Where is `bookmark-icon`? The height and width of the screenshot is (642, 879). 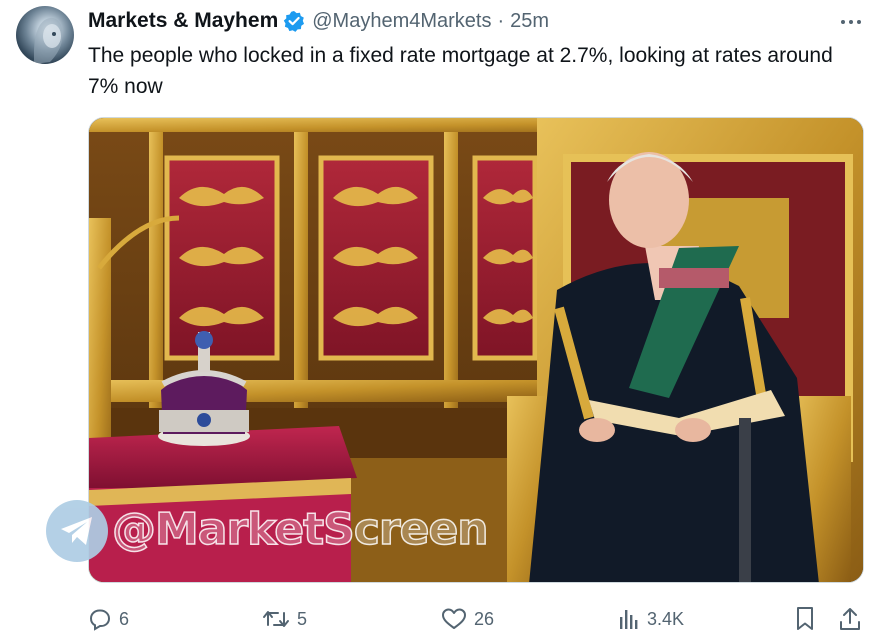 bookmark-icon is located at coordinates (805, 619).